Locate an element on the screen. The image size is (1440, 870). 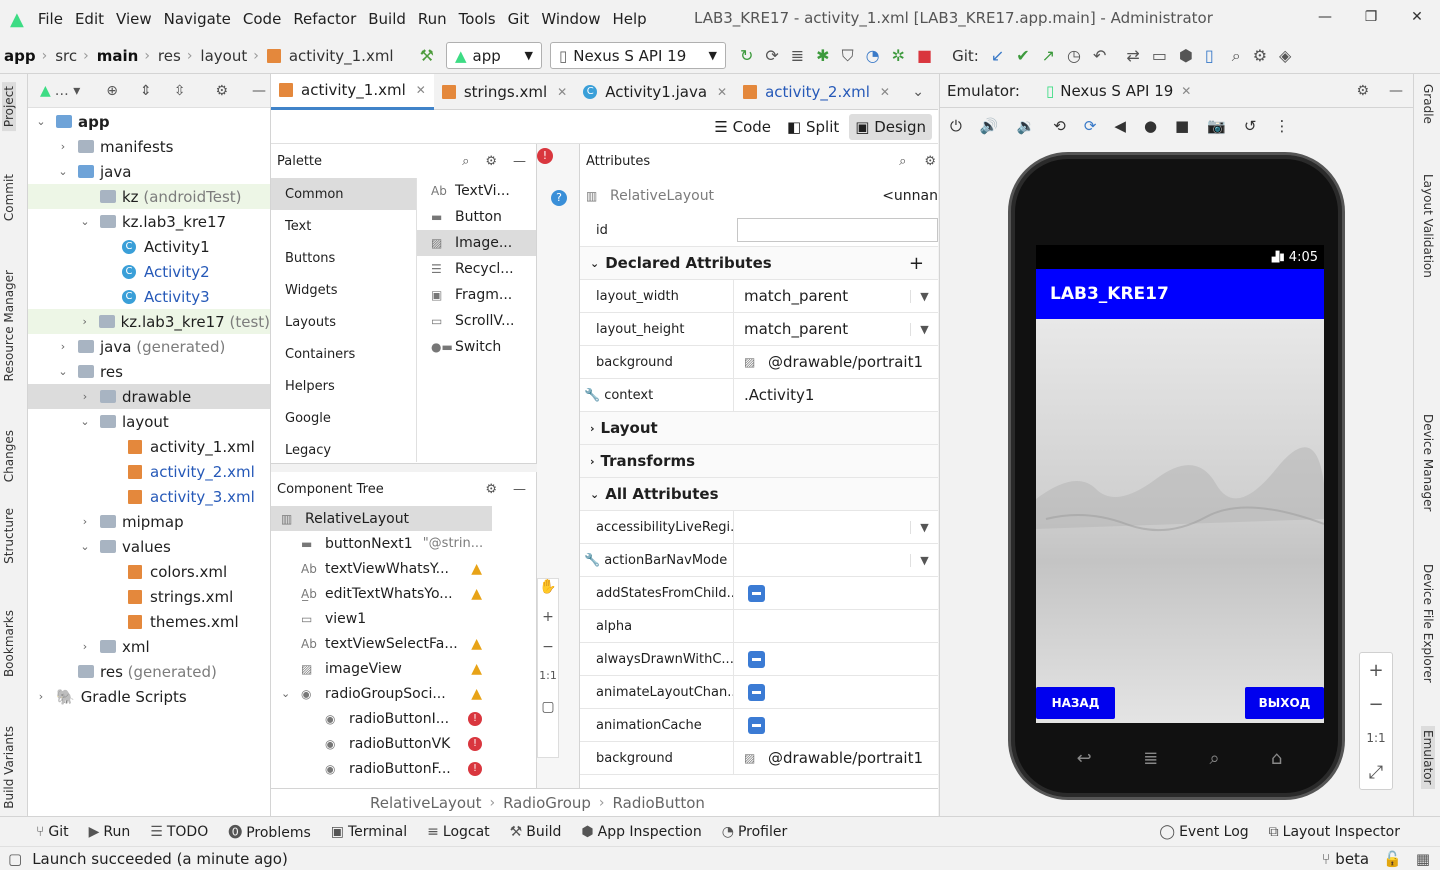
attach-debugger-icon: ⛉ is located at coordinates (848, 56).